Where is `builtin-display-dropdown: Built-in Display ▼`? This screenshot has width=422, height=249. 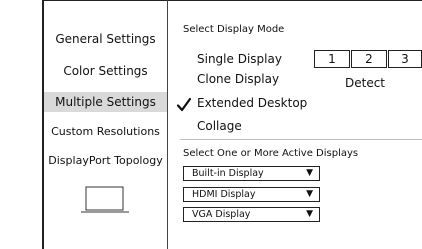 builtin-display-dropdown: Built-in Display ▼ is located at coordinates (251, 173).